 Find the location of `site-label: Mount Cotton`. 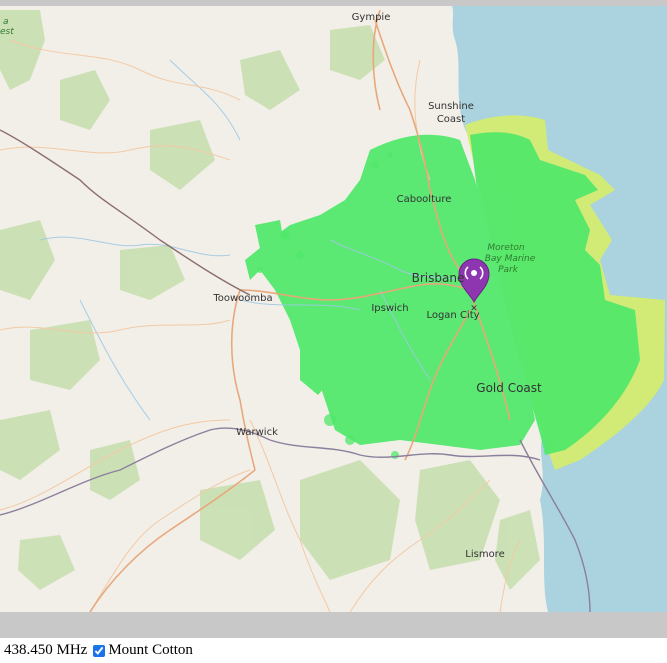

site-label: Mount Cotton is located at coordinates (150, 650).